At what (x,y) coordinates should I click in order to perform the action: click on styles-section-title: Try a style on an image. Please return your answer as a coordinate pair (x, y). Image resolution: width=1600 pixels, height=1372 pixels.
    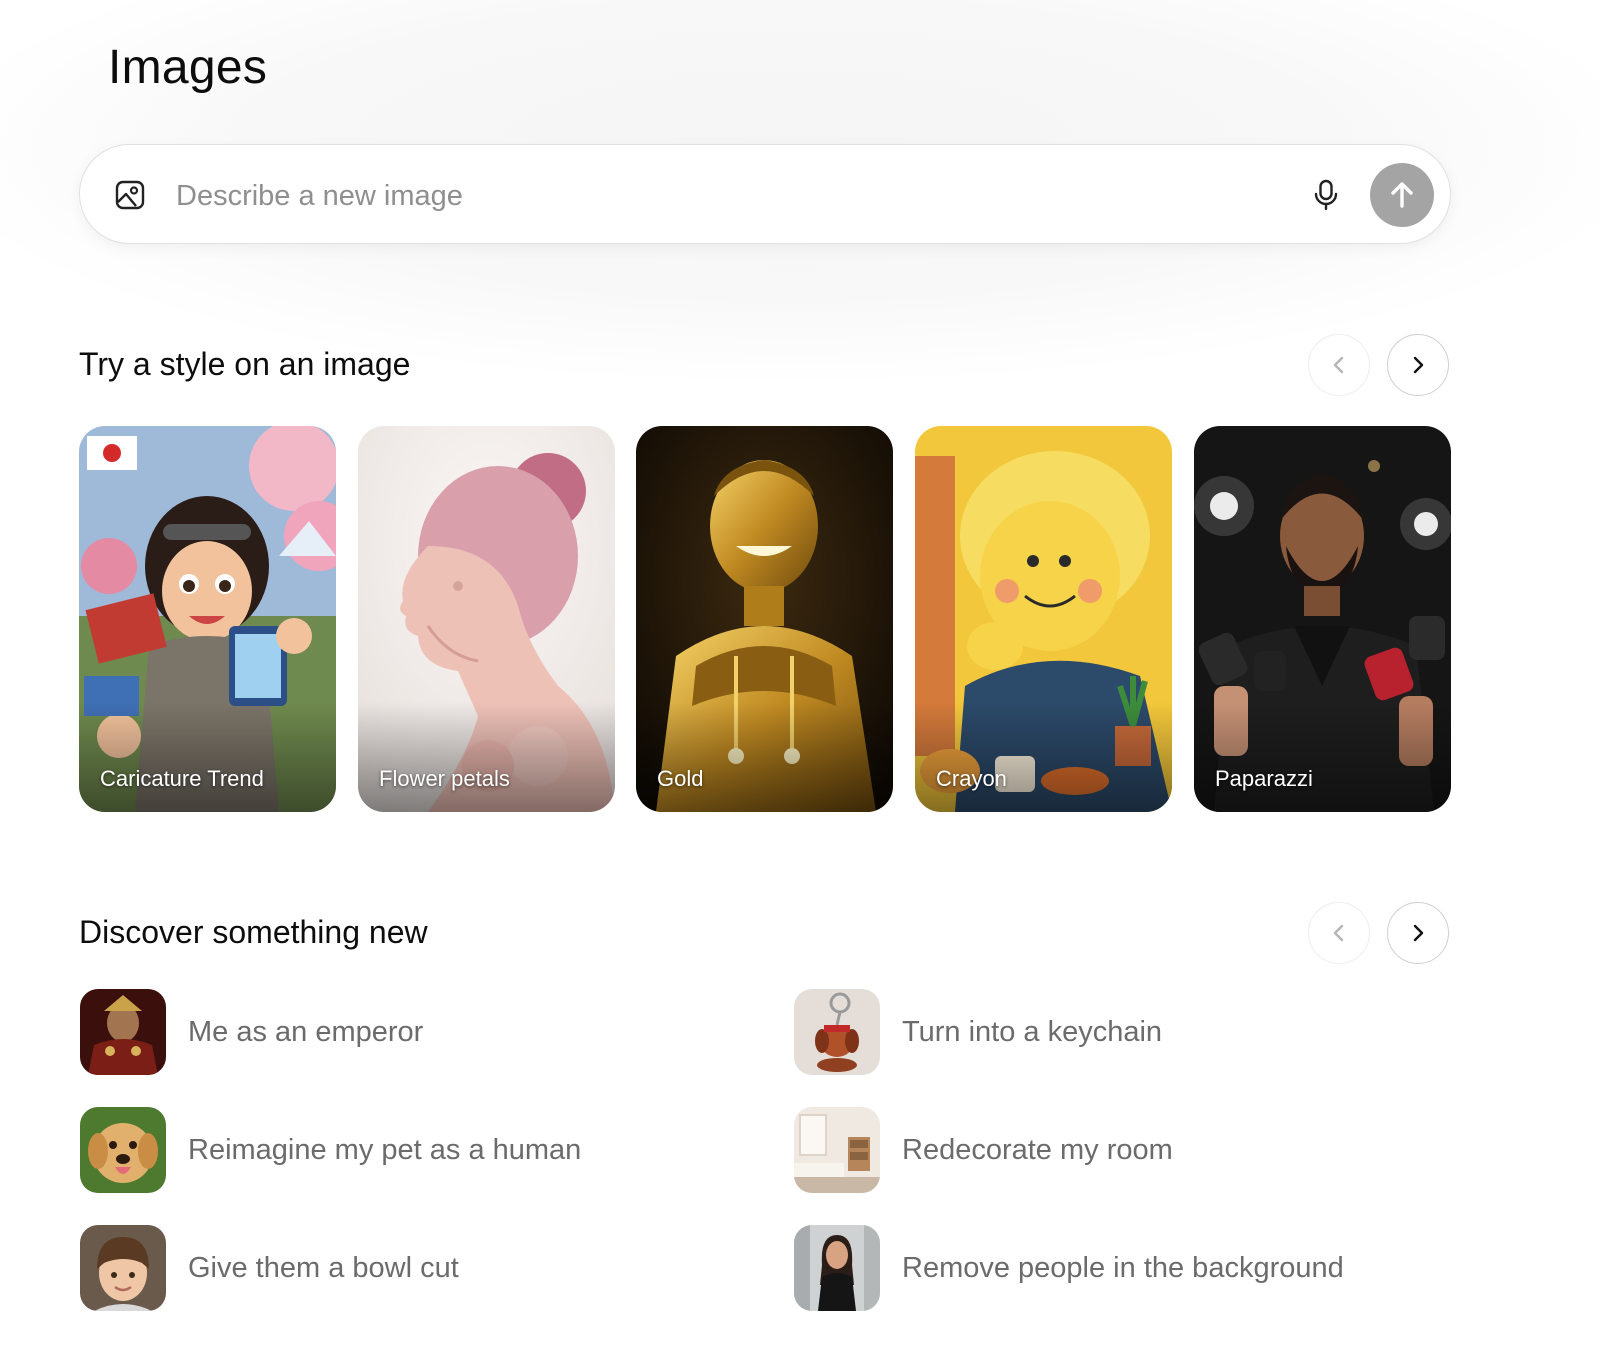
    Looking at the image, I should click on (245, 364).